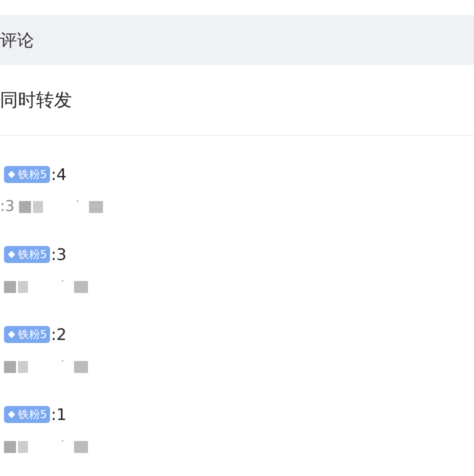 This screenshot has height=476, width=474. What do you see at coordinates (59, 174) in the screenshot?
I see `comment-number: :4` at bounding box center [59, 174].